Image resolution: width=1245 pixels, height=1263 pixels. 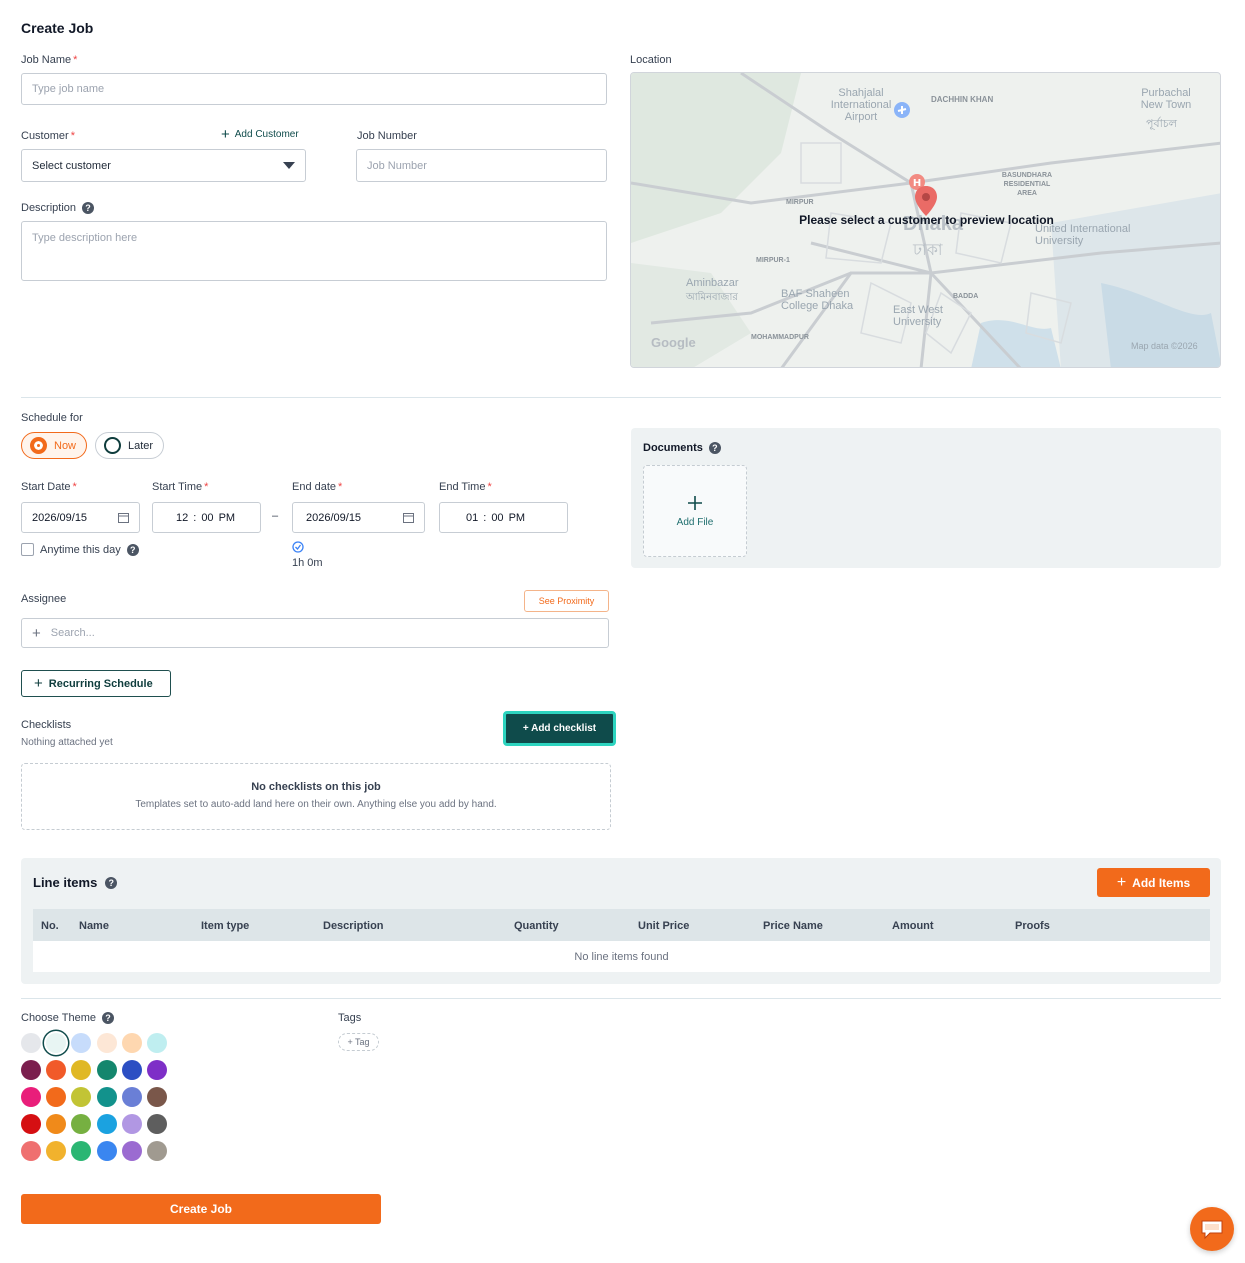 I want to click on job-name-input: Type job name, so click(x=314, y=89).